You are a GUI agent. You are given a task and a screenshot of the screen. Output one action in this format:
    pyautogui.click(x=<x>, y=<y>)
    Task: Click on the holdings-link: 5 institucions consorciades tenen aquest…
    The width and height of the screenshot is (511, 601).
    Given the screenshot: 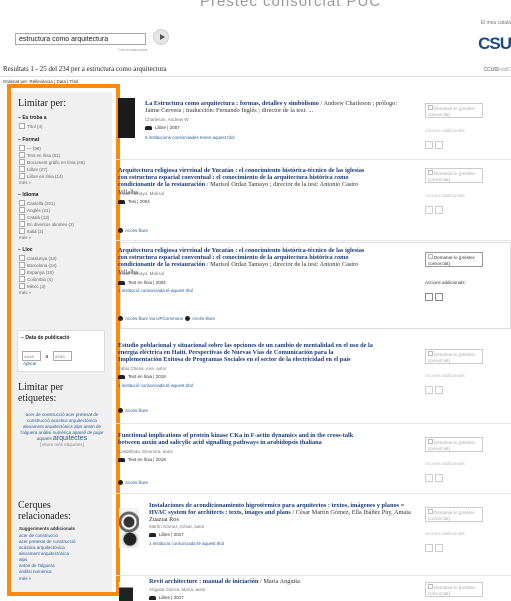 What is the action you would take?
    pyautogui.click(x=190, y=137)
    